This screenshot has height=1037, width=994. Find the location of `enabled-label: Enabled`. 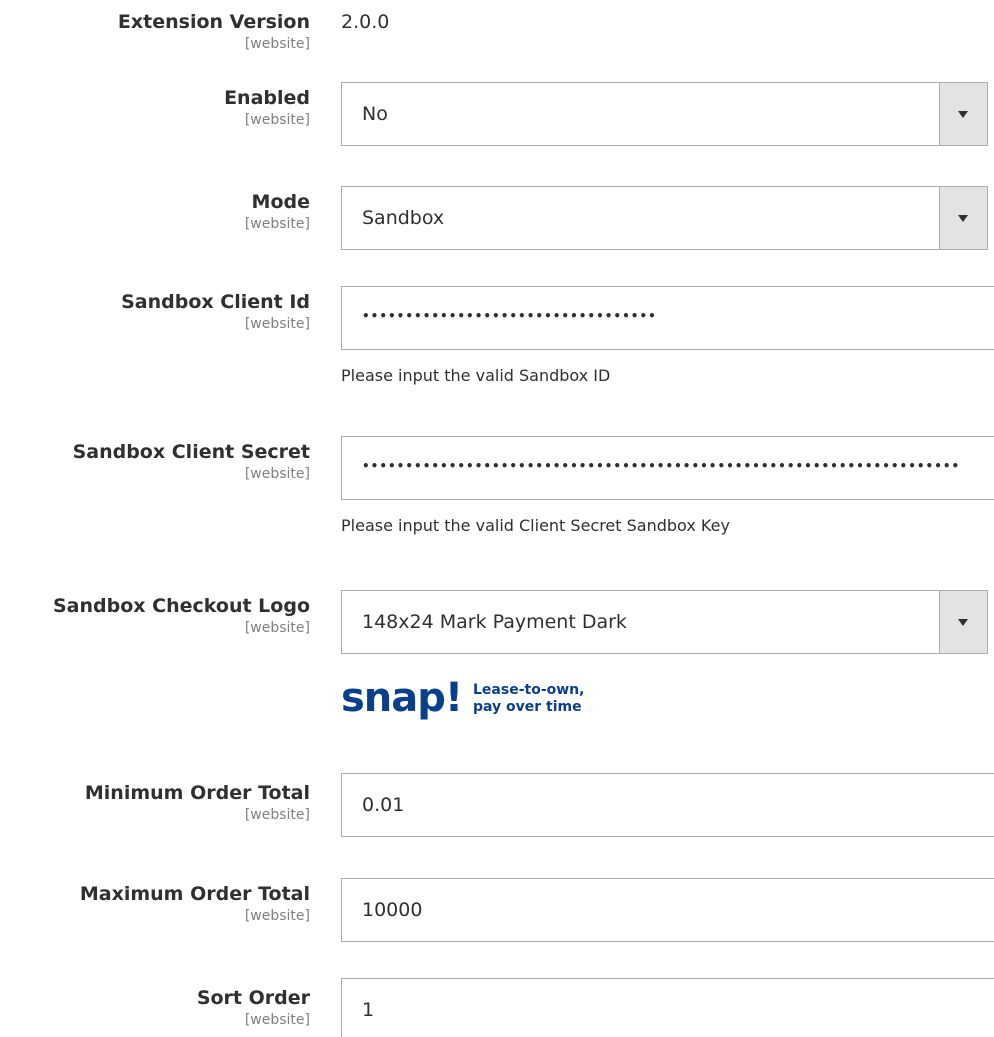

enabled-label: Enabled is located at coordinates (267, 98).